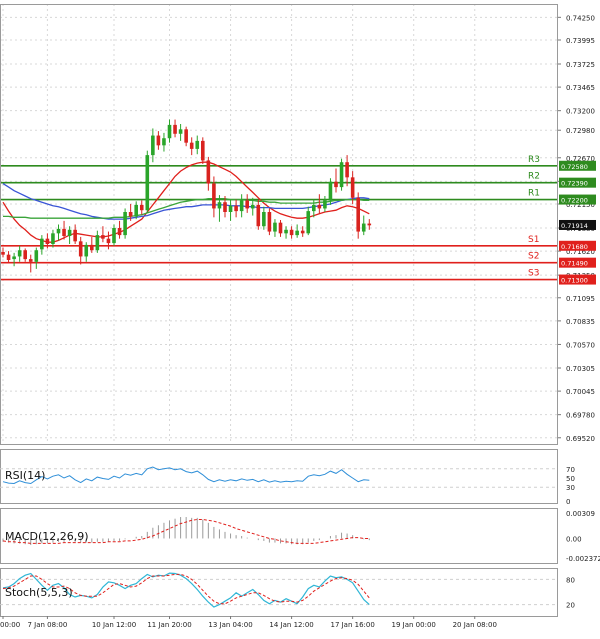 The image size is (600, 639). What do you see at coordinates (574, 201) in the screenshot?
I see `level-price-label: 0.72200` at bounding box center [574, 201].